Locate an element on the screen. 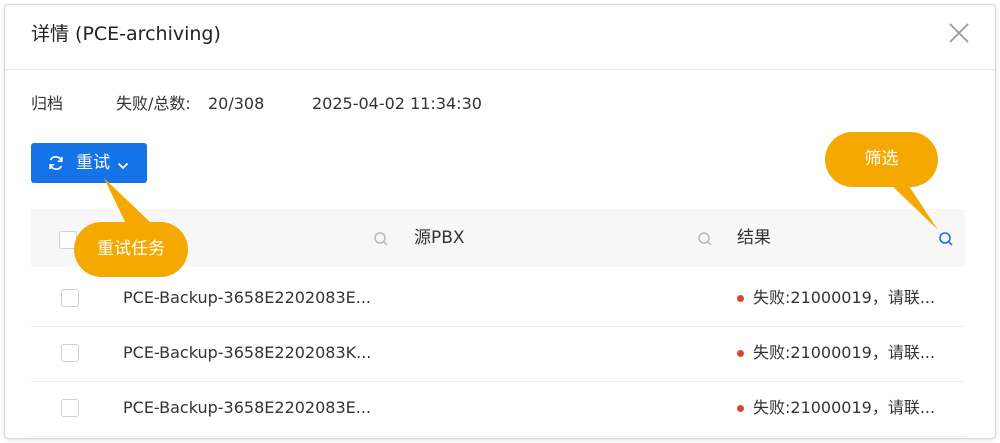 Image resolution: width=1000 pixels, height=443 pixels. column-header-result: 结果 is located at coordinates (754, 238).